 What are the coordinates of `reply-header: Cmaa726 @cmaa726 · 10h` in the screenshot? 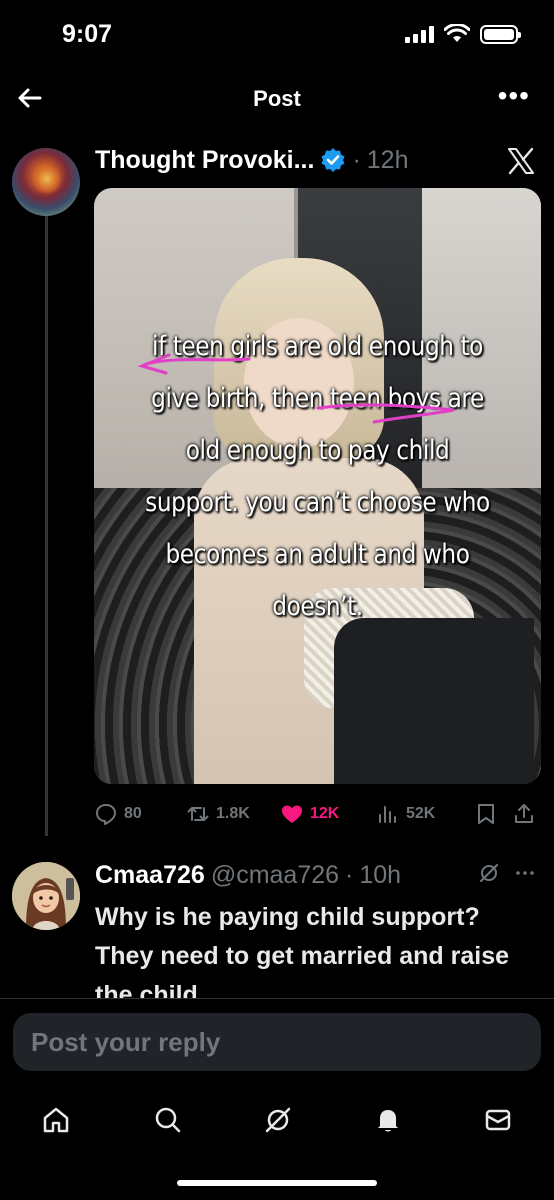 It's located at (248, 875).